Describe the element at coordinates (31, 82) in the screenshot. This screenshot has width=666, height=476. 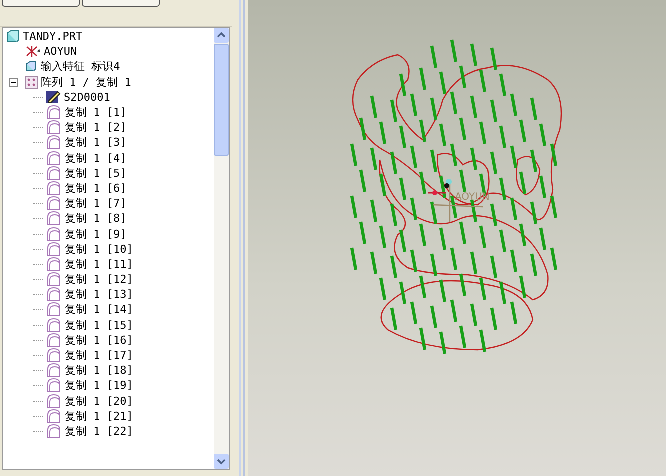
I see `pattern-icon` at that location.